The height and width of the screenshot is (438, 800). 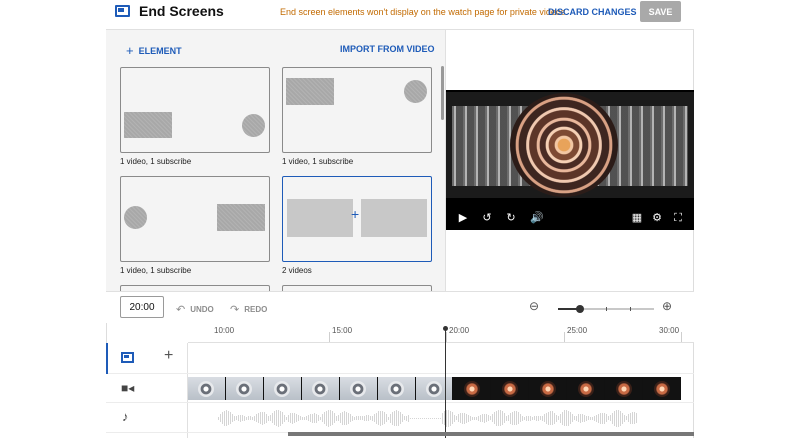 I want to click on discard-changes-button: DISCARD CHANGES, so click(x=592, y=12).